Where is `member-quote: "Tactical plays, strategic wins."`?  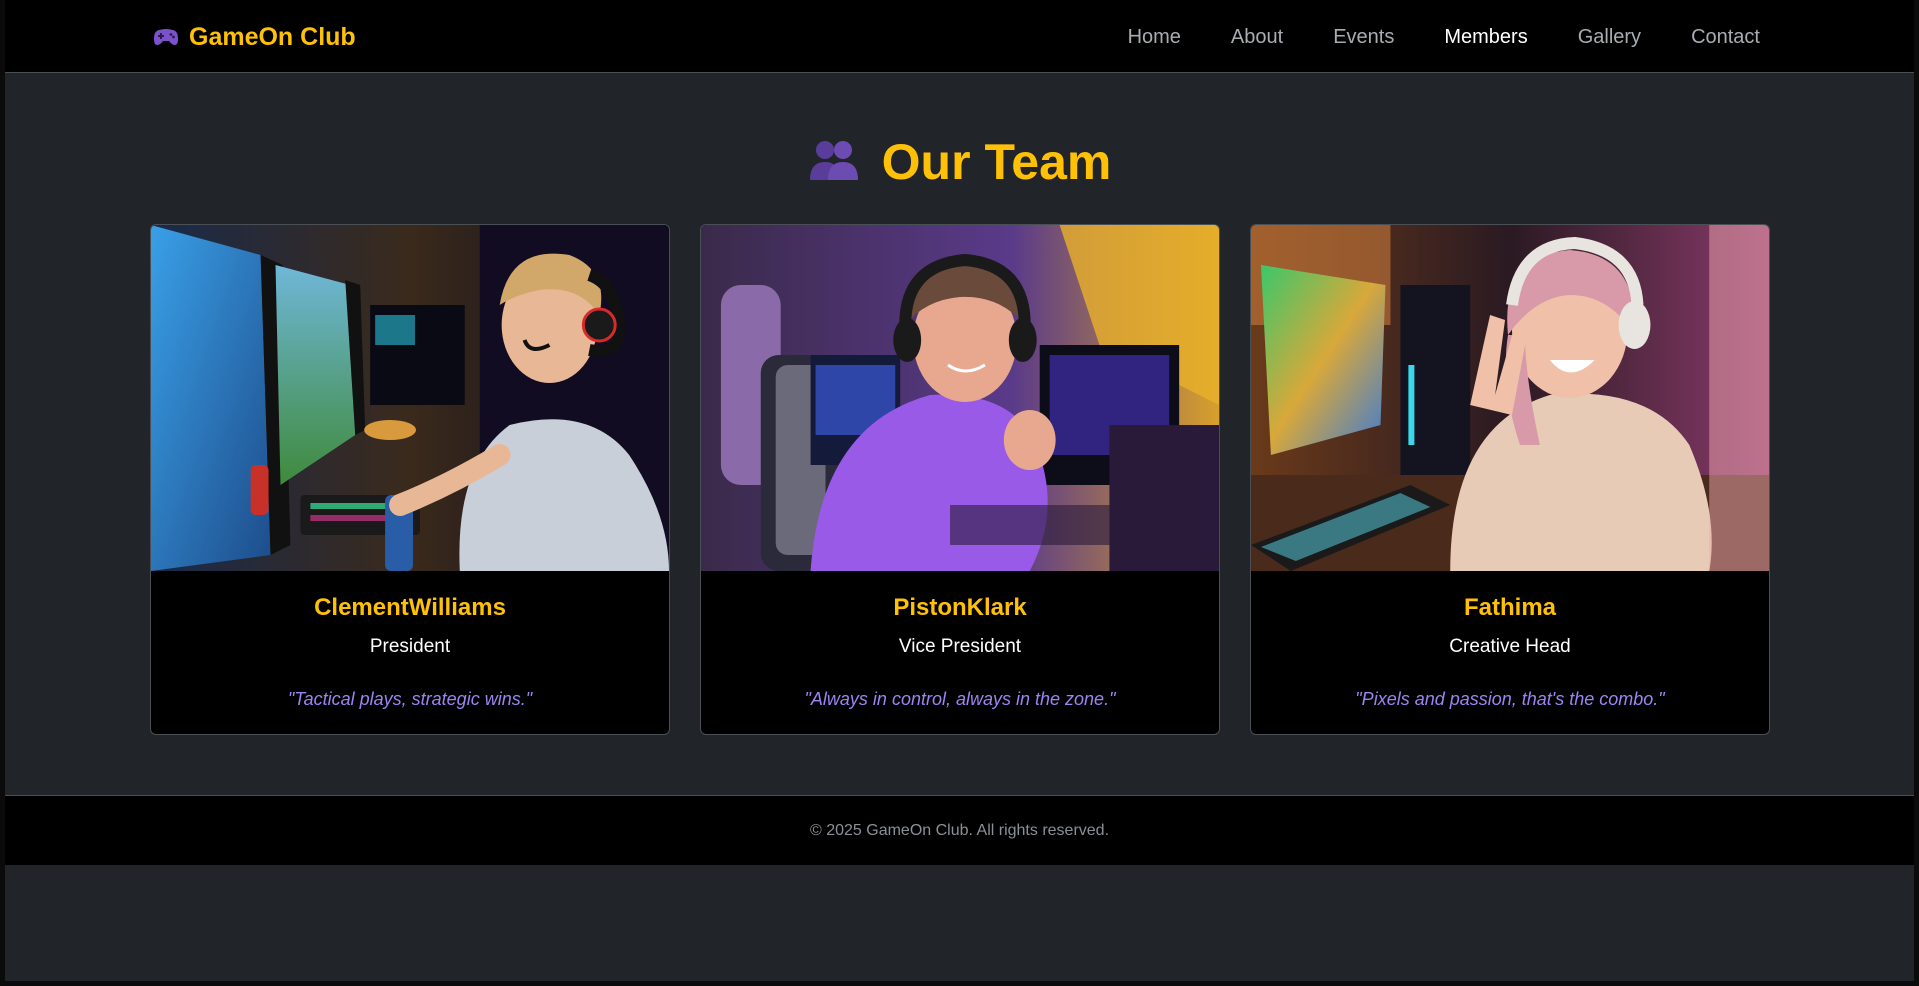
member-quote: "Tactical plays, strategic wins." is located at coordinates (410, 699).